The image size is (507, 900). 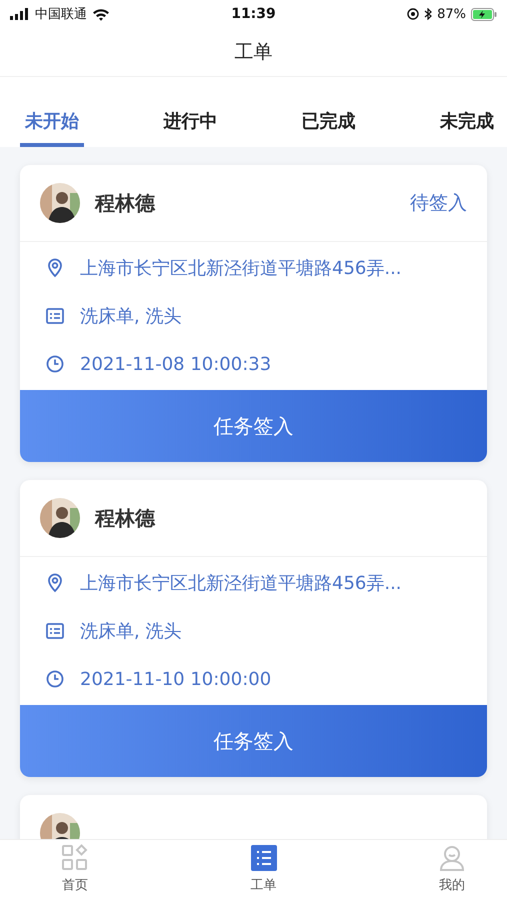 I want to click on lock-rotation-icon, so click(x=413, y=14).